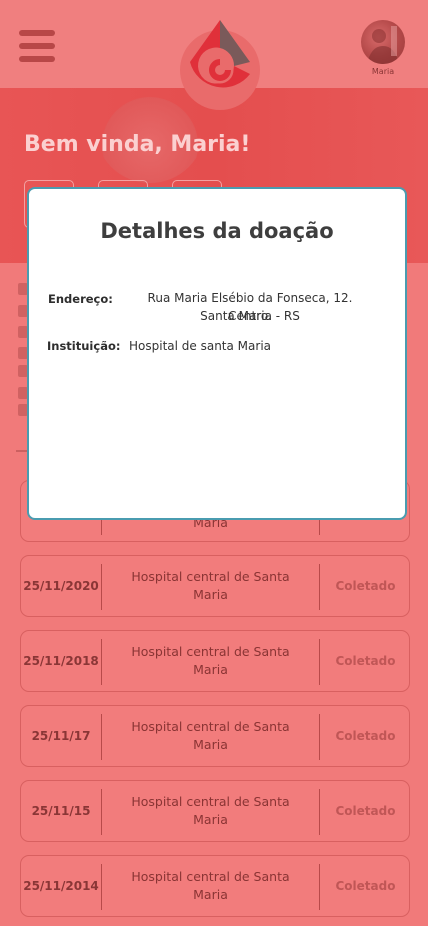 The height and width of the screenshot is (926, 428). What do you see at coordinates (220, 62) in the screenshot?
I see `blood-drop-logo` at bounding box center [220, 62].